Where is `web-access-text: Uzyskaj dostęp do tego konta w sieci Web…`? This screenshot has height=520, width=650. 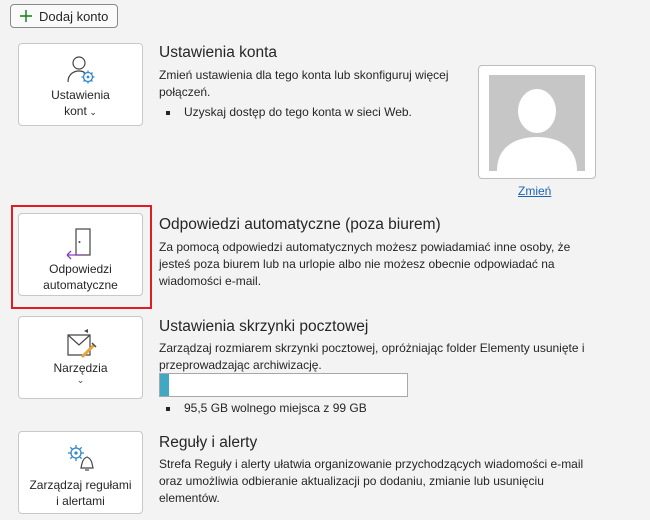 web-access-text: Uzyskaj dostęp do tego konta w sieci Web… is located at coordinates (298, 112).